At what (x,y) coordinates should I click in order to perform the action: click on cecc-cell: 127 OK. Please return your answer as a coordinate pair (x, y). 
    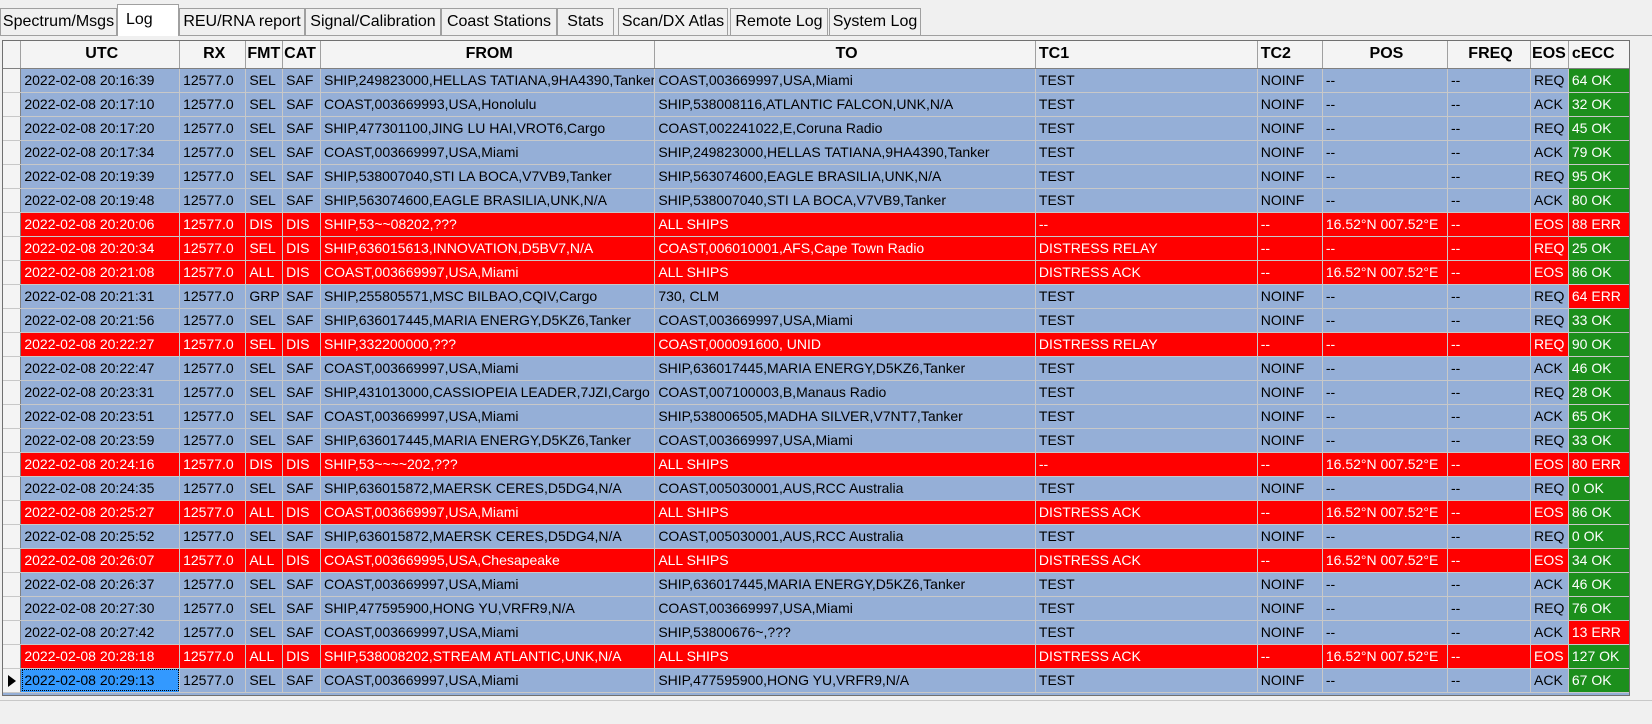
    Looking at the image, I should click on (1598, 656).